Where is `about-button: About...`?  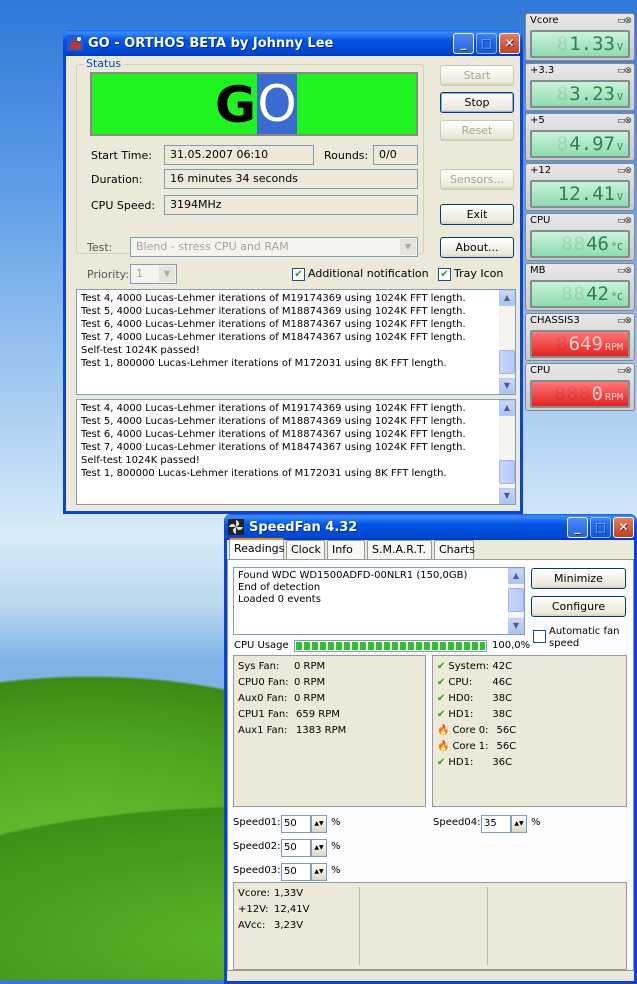
about-button: About... is located at coordinates (477, 247).